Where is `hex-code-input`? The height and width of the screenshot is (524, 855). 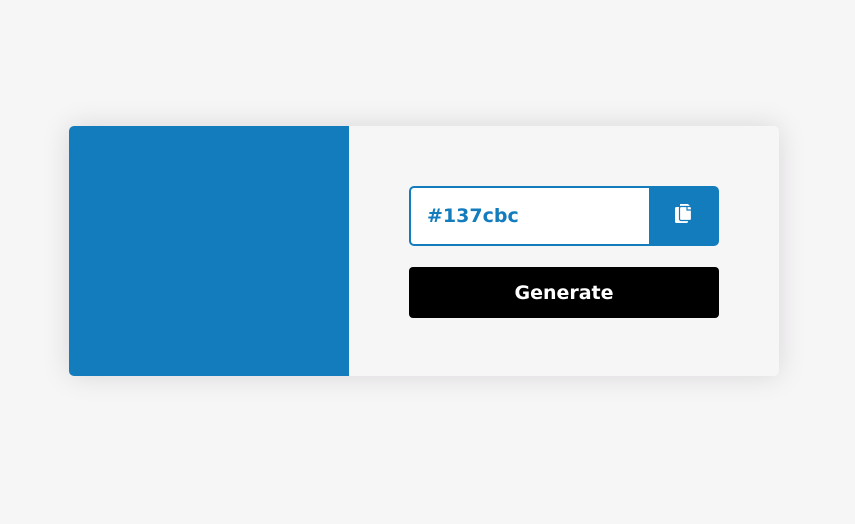 hex-code-input is located at coordinates (530, 216).